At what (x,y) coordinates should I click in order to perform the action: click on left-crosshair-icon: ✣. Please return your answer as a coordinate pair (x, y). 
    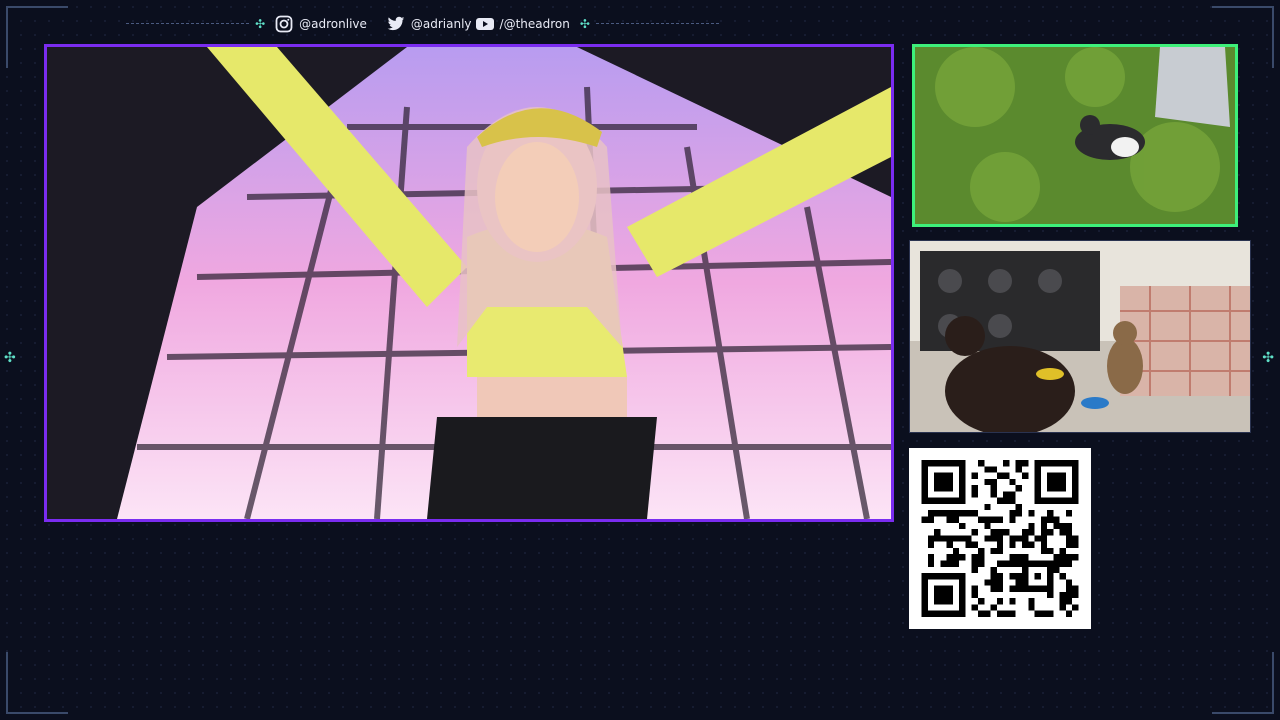
    Looking at the image, I should click on (10, 358).